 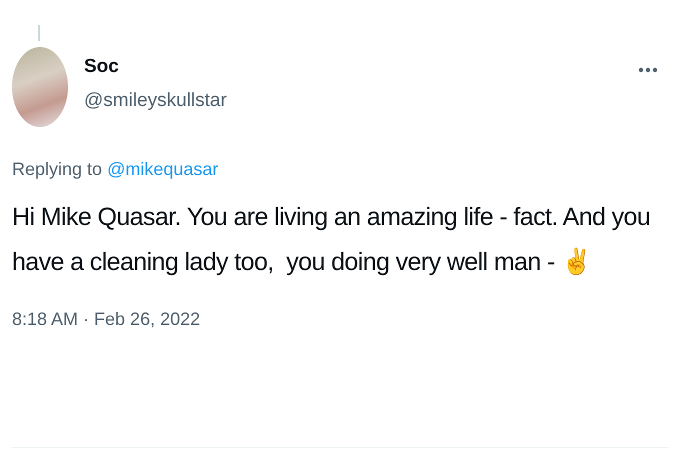 I want to click on tweet-timestamp: 8:18 AM · Feb 26, 2022, so click(x=107, y=319).